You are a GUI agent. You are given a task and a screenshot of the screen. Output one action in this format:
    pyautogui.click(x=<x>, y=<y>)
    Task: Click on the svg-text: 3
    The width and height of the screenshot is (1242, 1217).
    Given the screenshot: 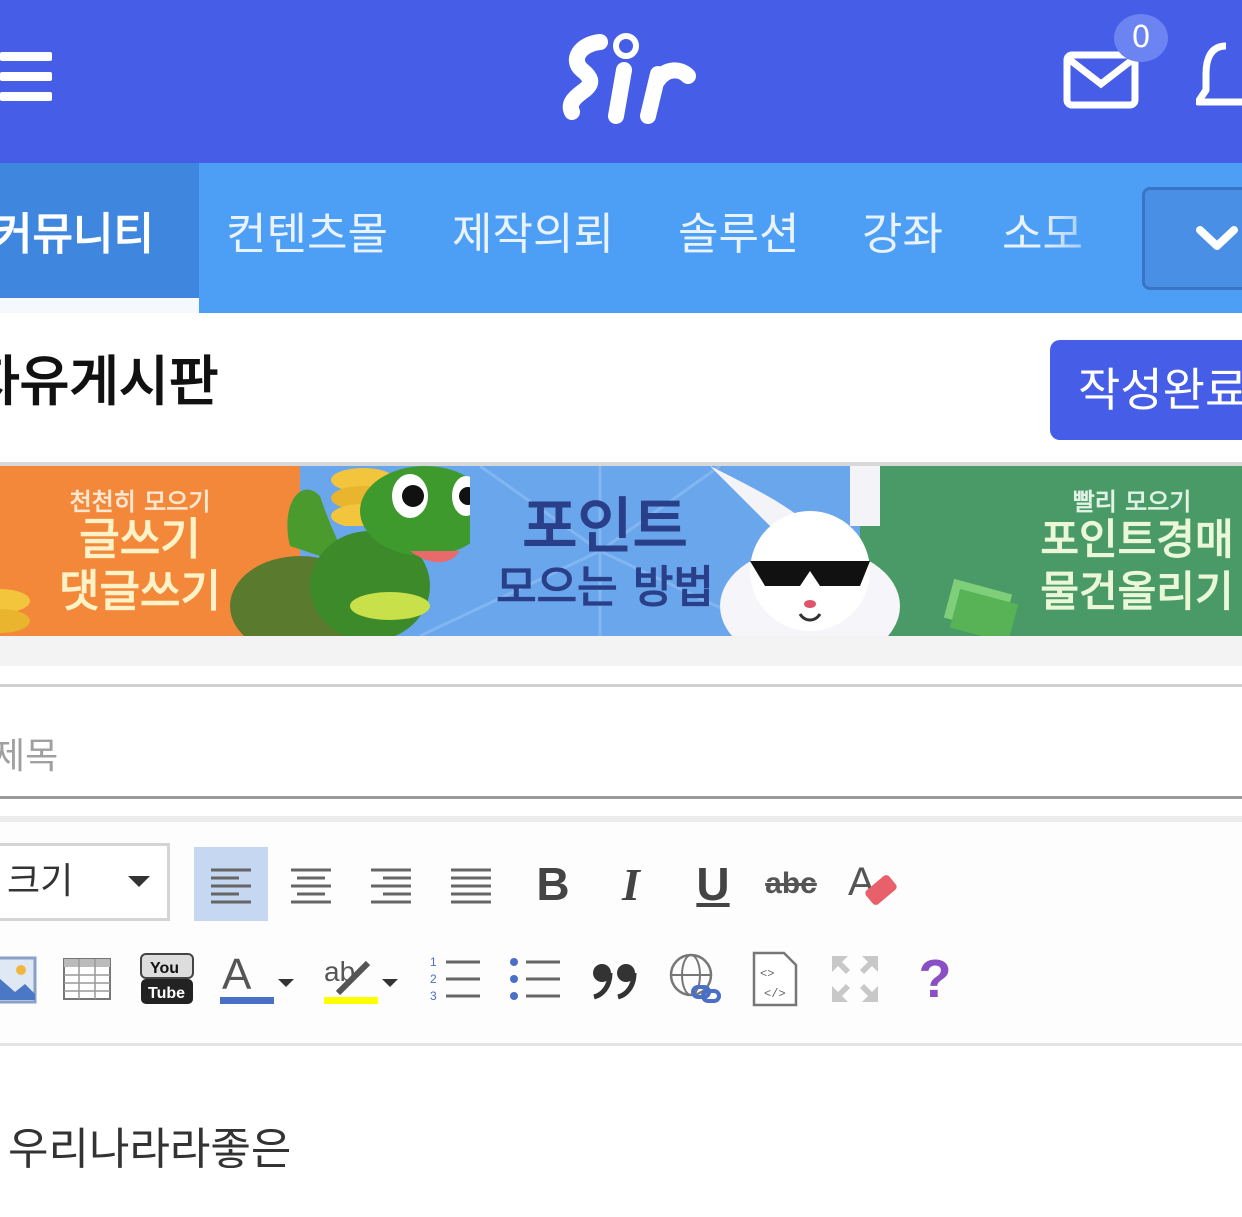 What is the action you would take?
    pyautogui.click(x=433, y=996)
    